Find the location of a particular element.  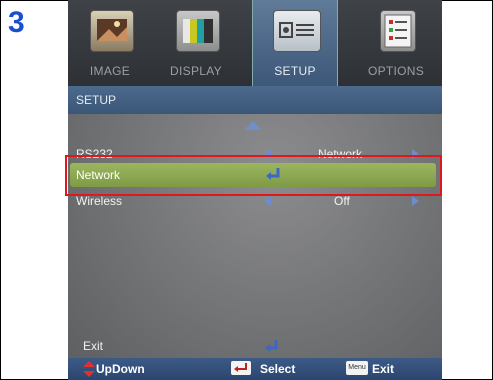

tab-setup: SETUP is located at coordinates (295, 43).